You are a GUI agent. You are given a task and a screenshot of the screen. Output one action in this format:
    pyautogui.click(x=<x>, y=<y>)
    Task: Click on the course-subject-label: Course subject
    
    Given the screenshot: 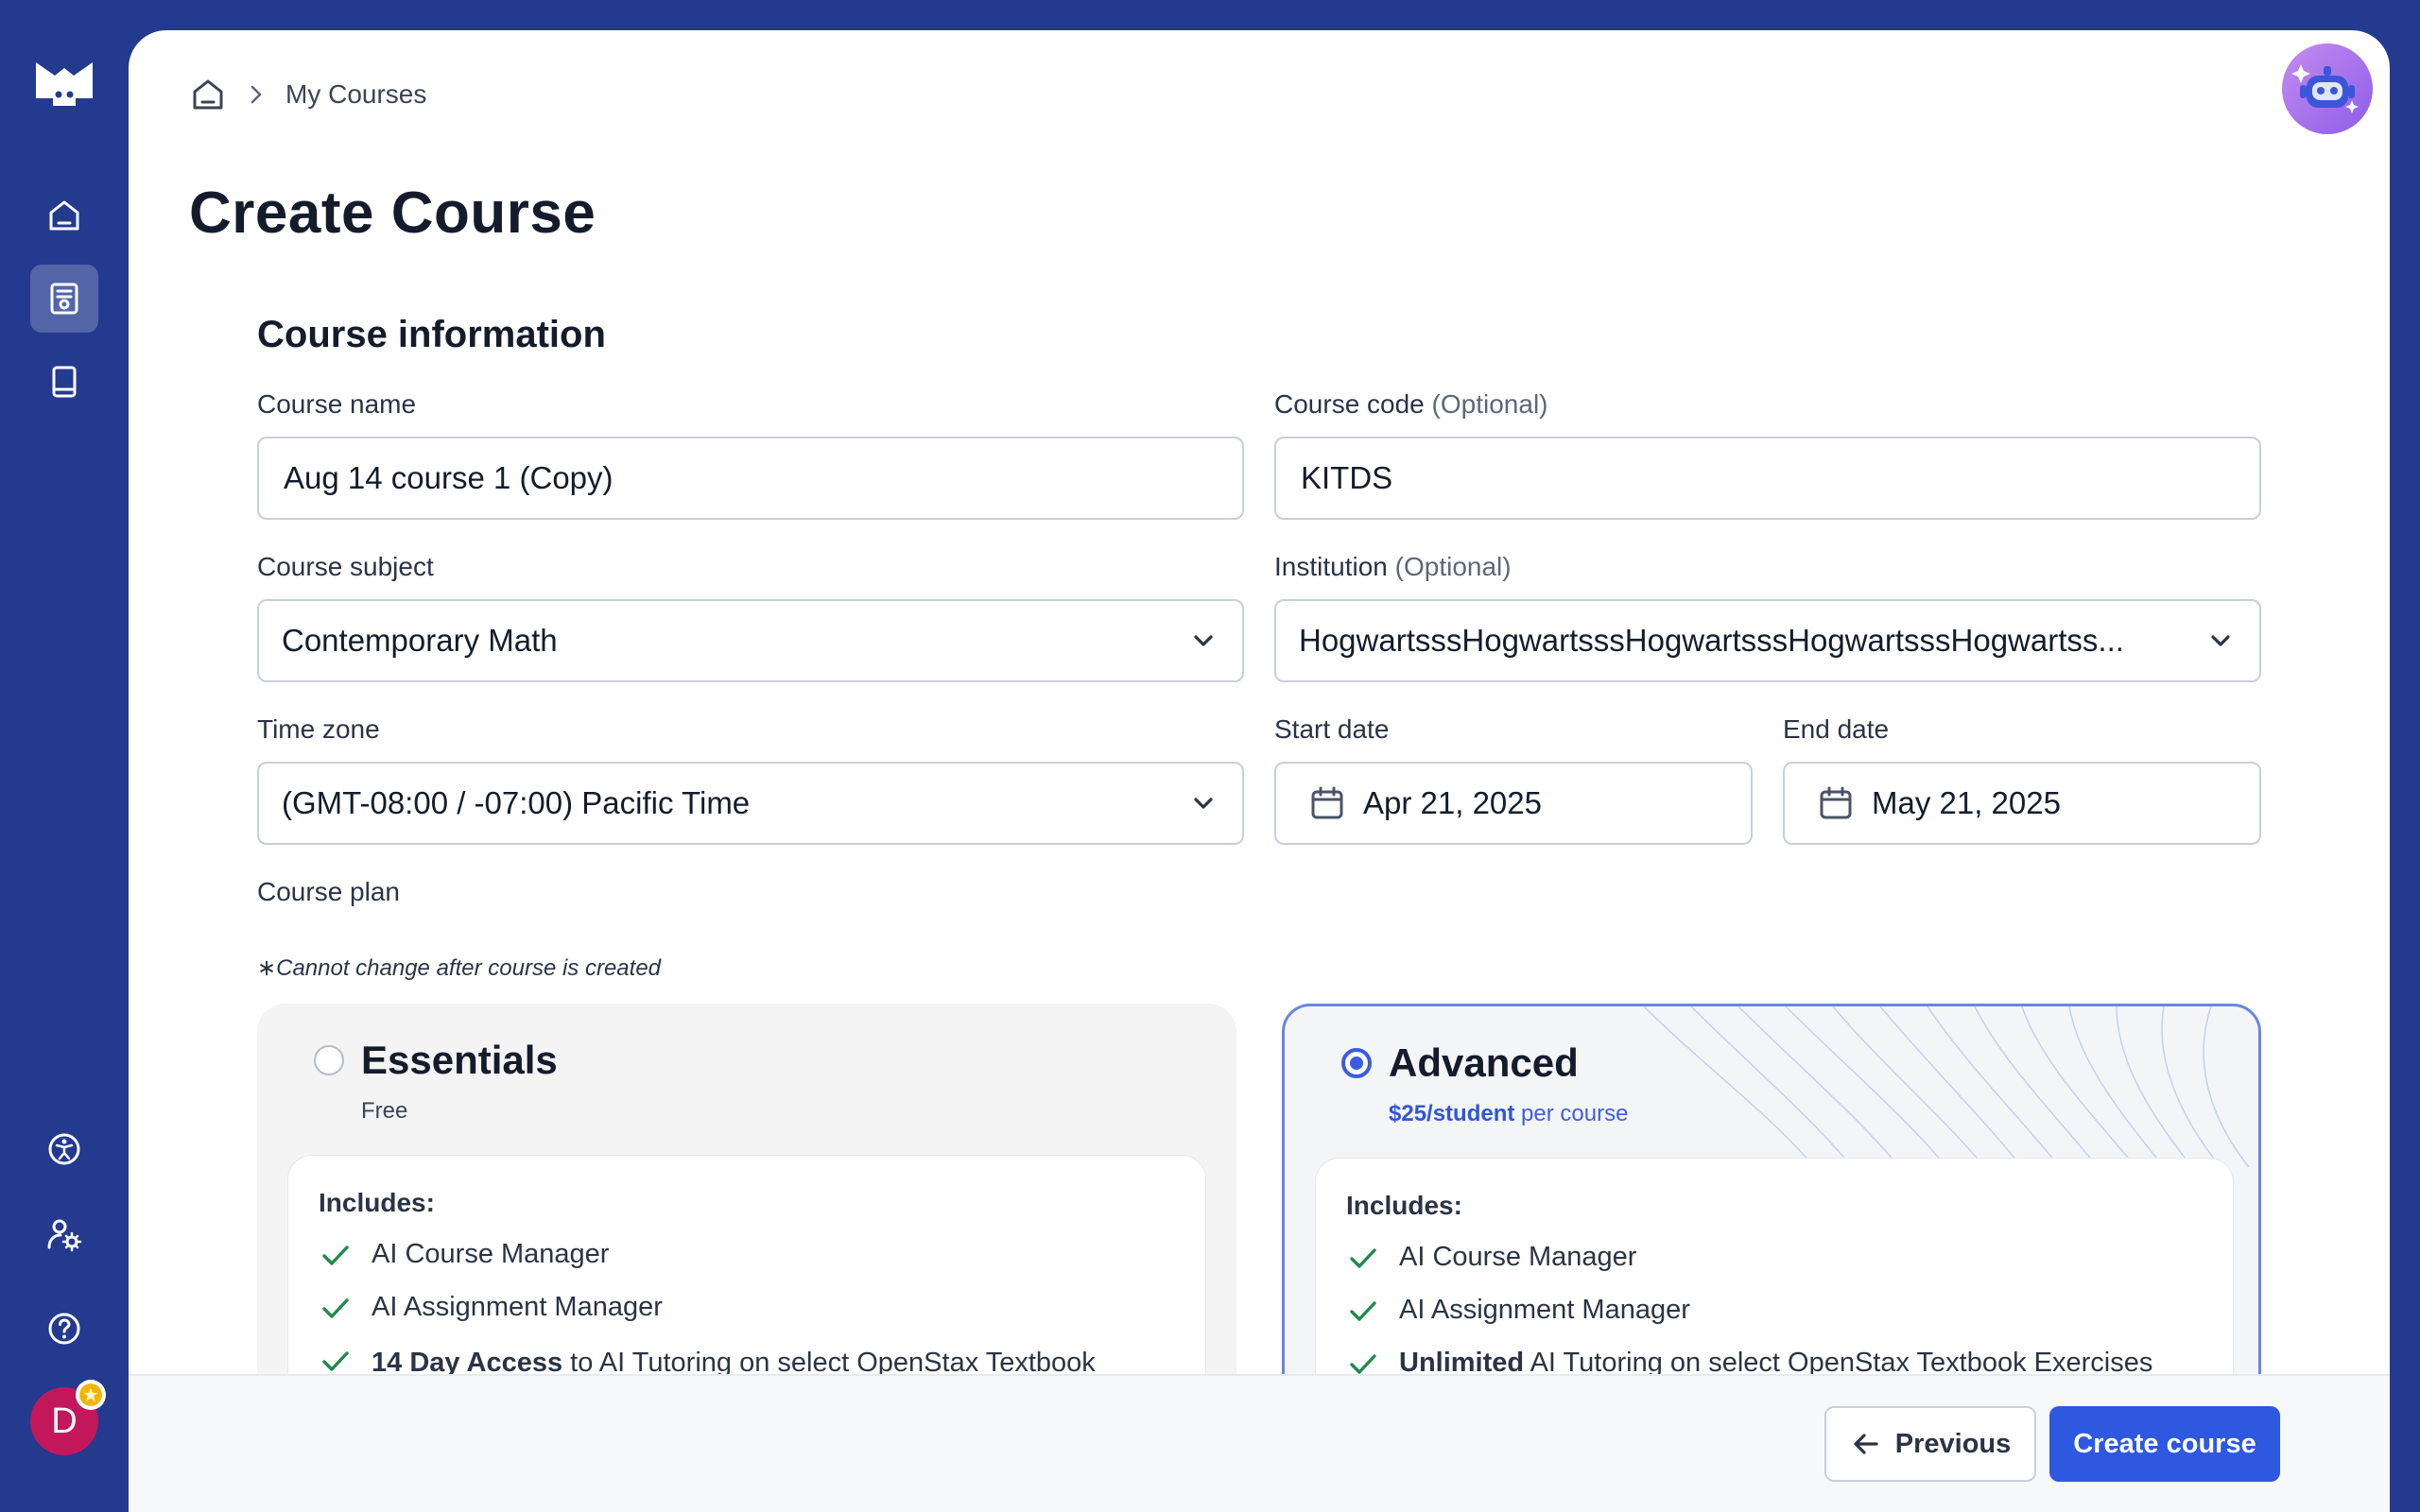 What is the action you would take?
    pyautogui.click(x=345, y=567)
    